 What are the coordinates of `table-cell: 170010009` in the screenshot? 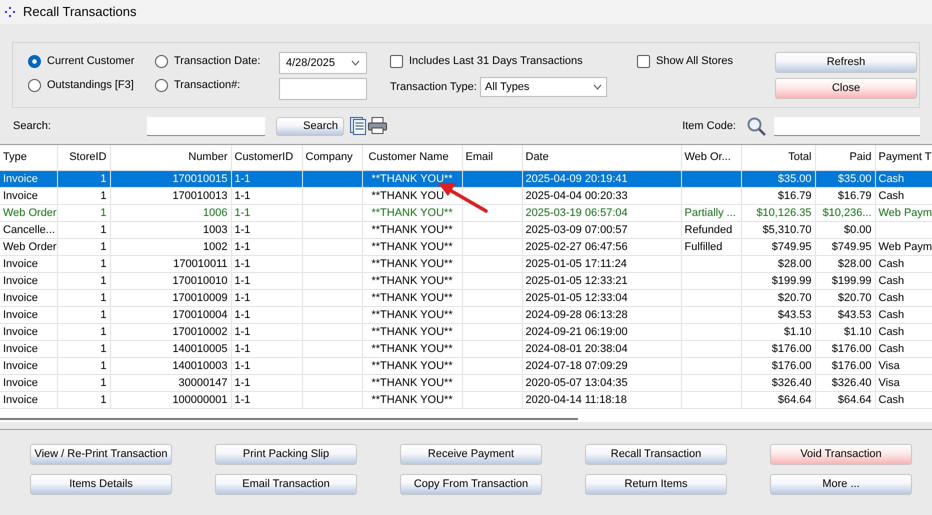 It's located at (200, 298).